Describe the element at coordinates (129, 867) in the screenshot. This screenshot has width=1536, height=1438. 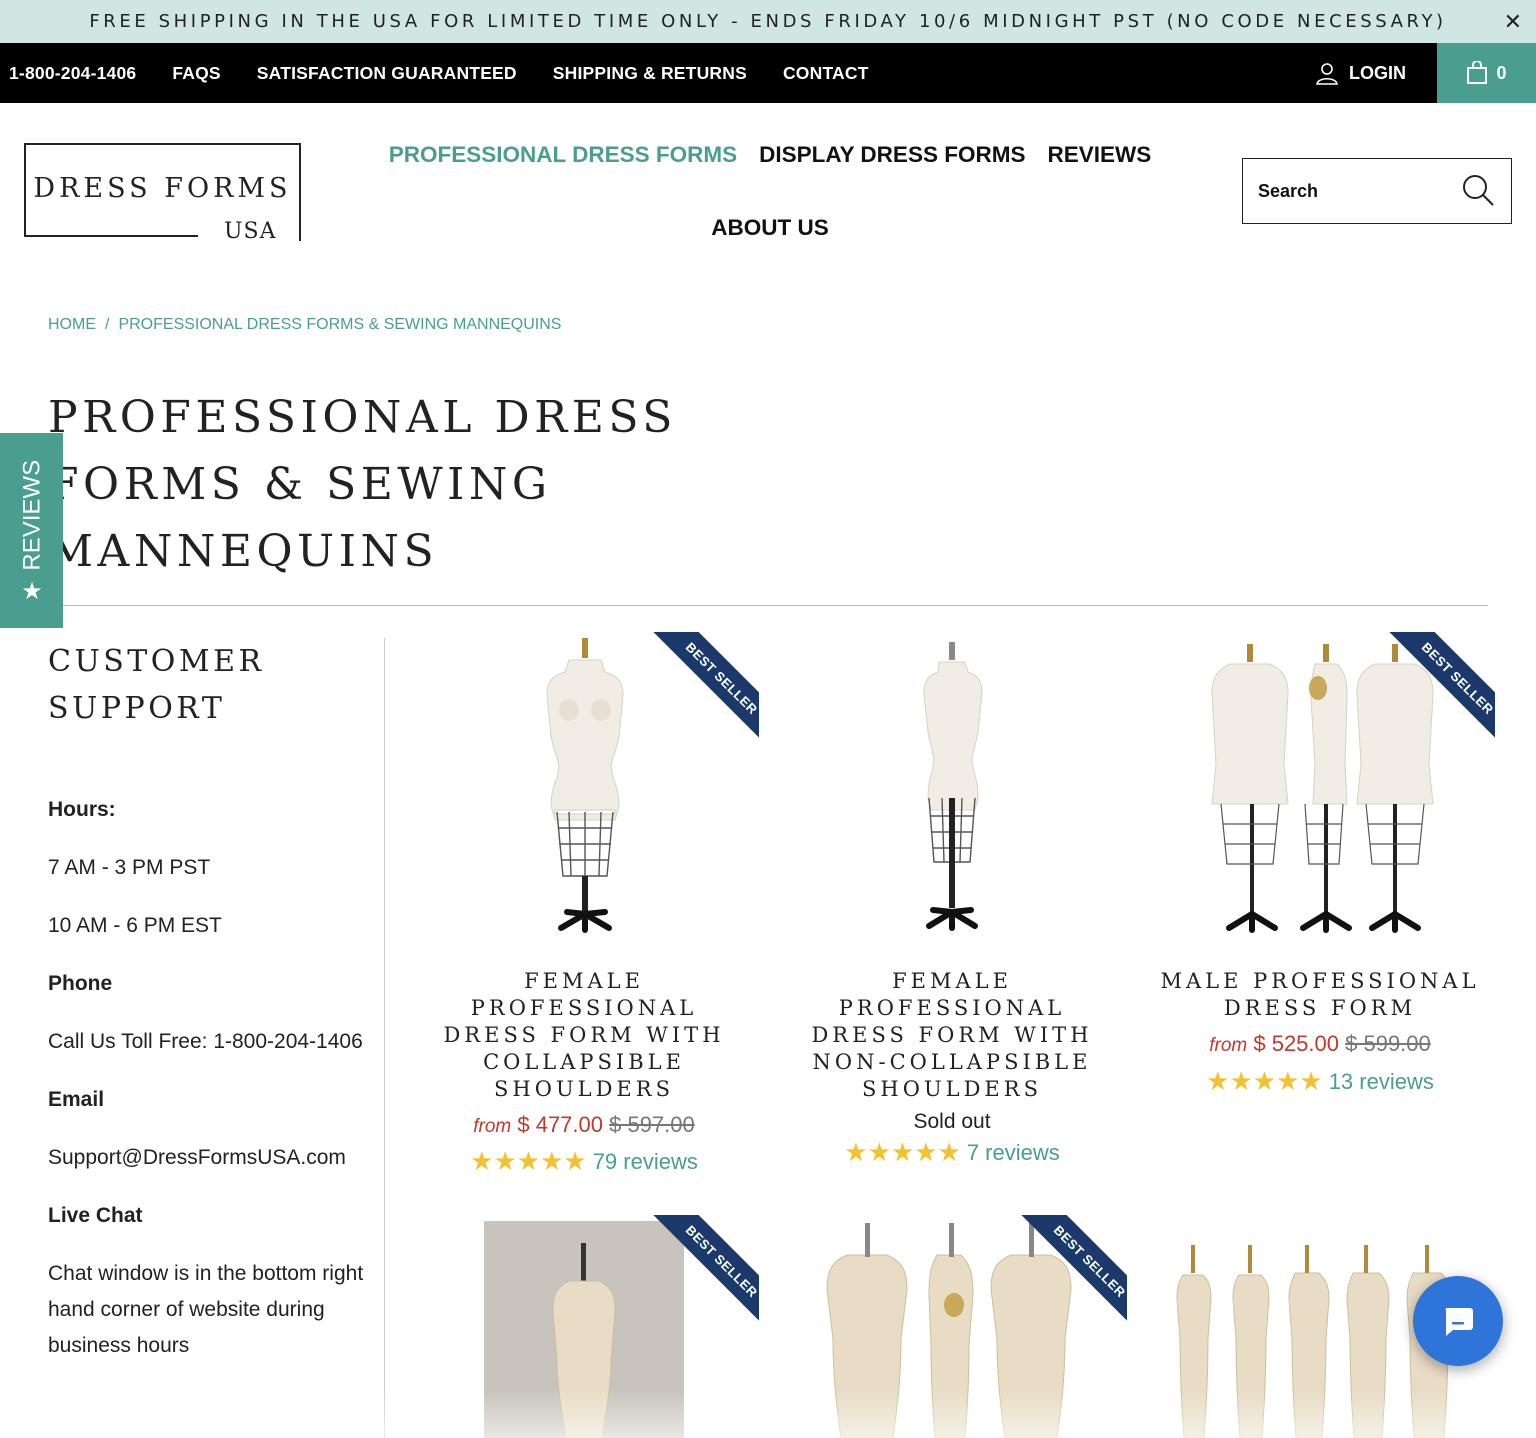
I see `hours-pst: 7 AM - 3 PM PST` at that location.